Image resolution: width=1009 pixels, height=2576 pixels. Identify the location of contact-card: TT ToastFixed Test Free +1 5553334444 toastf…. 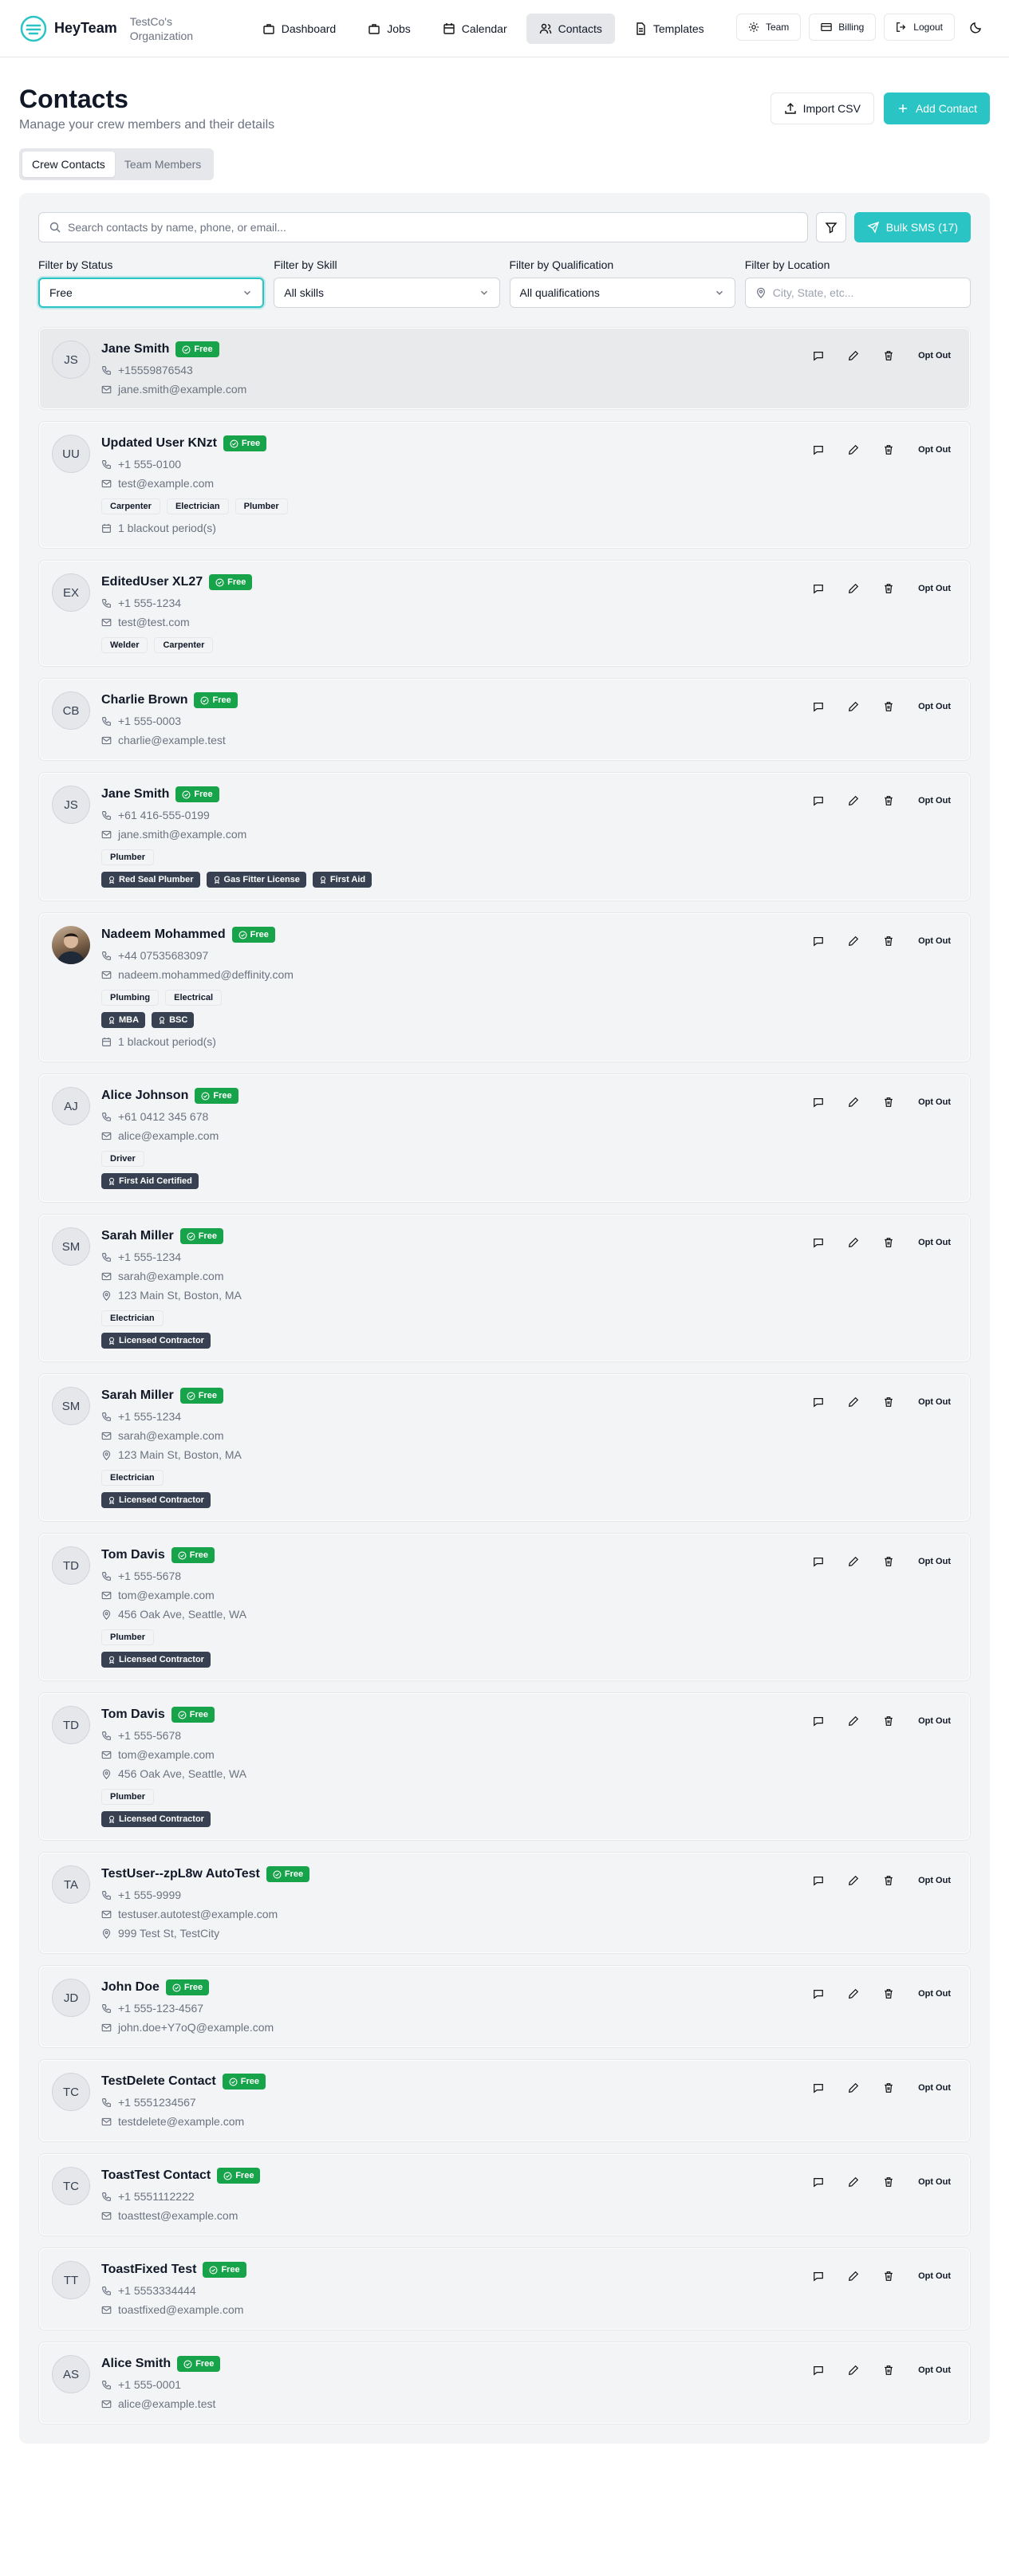
(504, 2288).